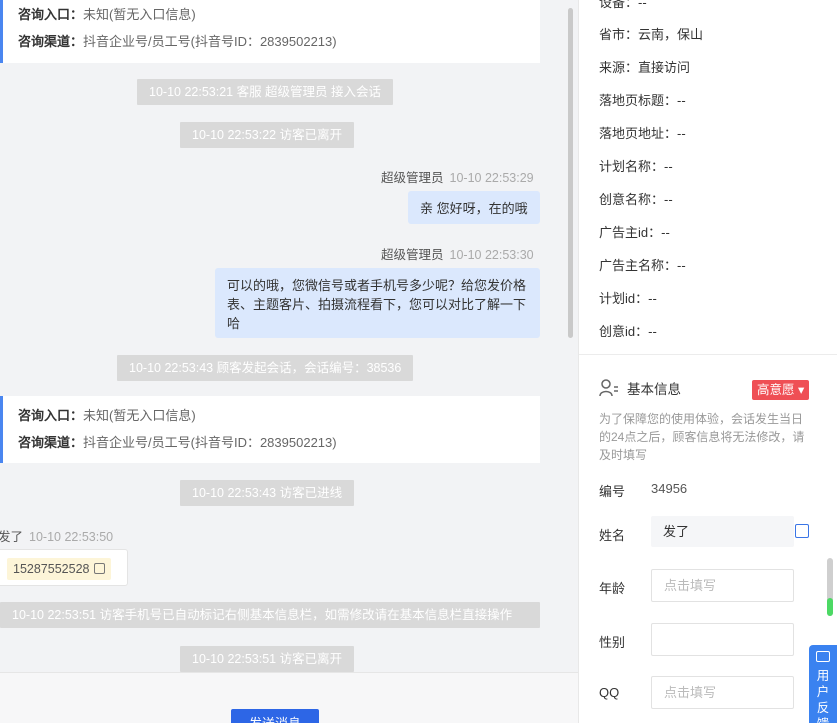 The image size is (837, 723). What do you see at coordinates (474, 207) in the screenshot?
I see `outgoing-message: 亲 您好呀，在的哦` at bounding box center [474, 207].